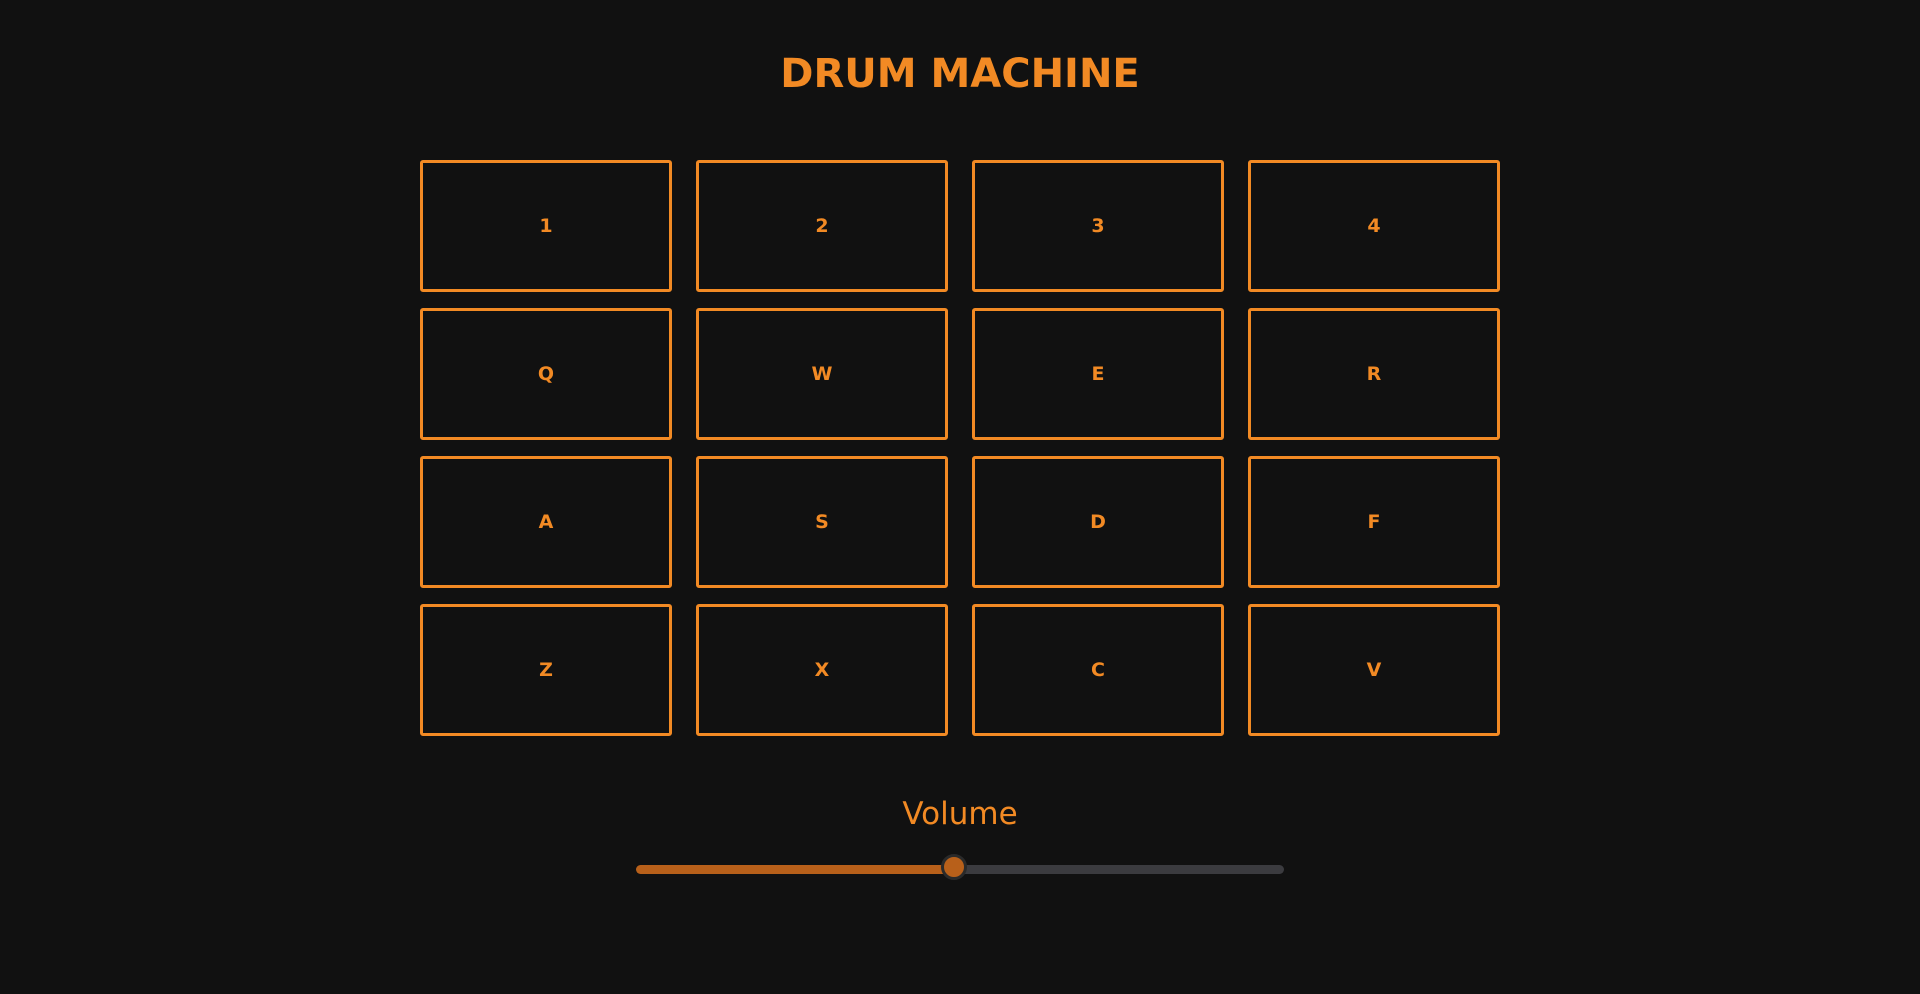 This screenshot has height=994, width=1920. Describe the element at coordinates (822, 374) in the screenshot. I see `drum-pad-w: W` at that location.